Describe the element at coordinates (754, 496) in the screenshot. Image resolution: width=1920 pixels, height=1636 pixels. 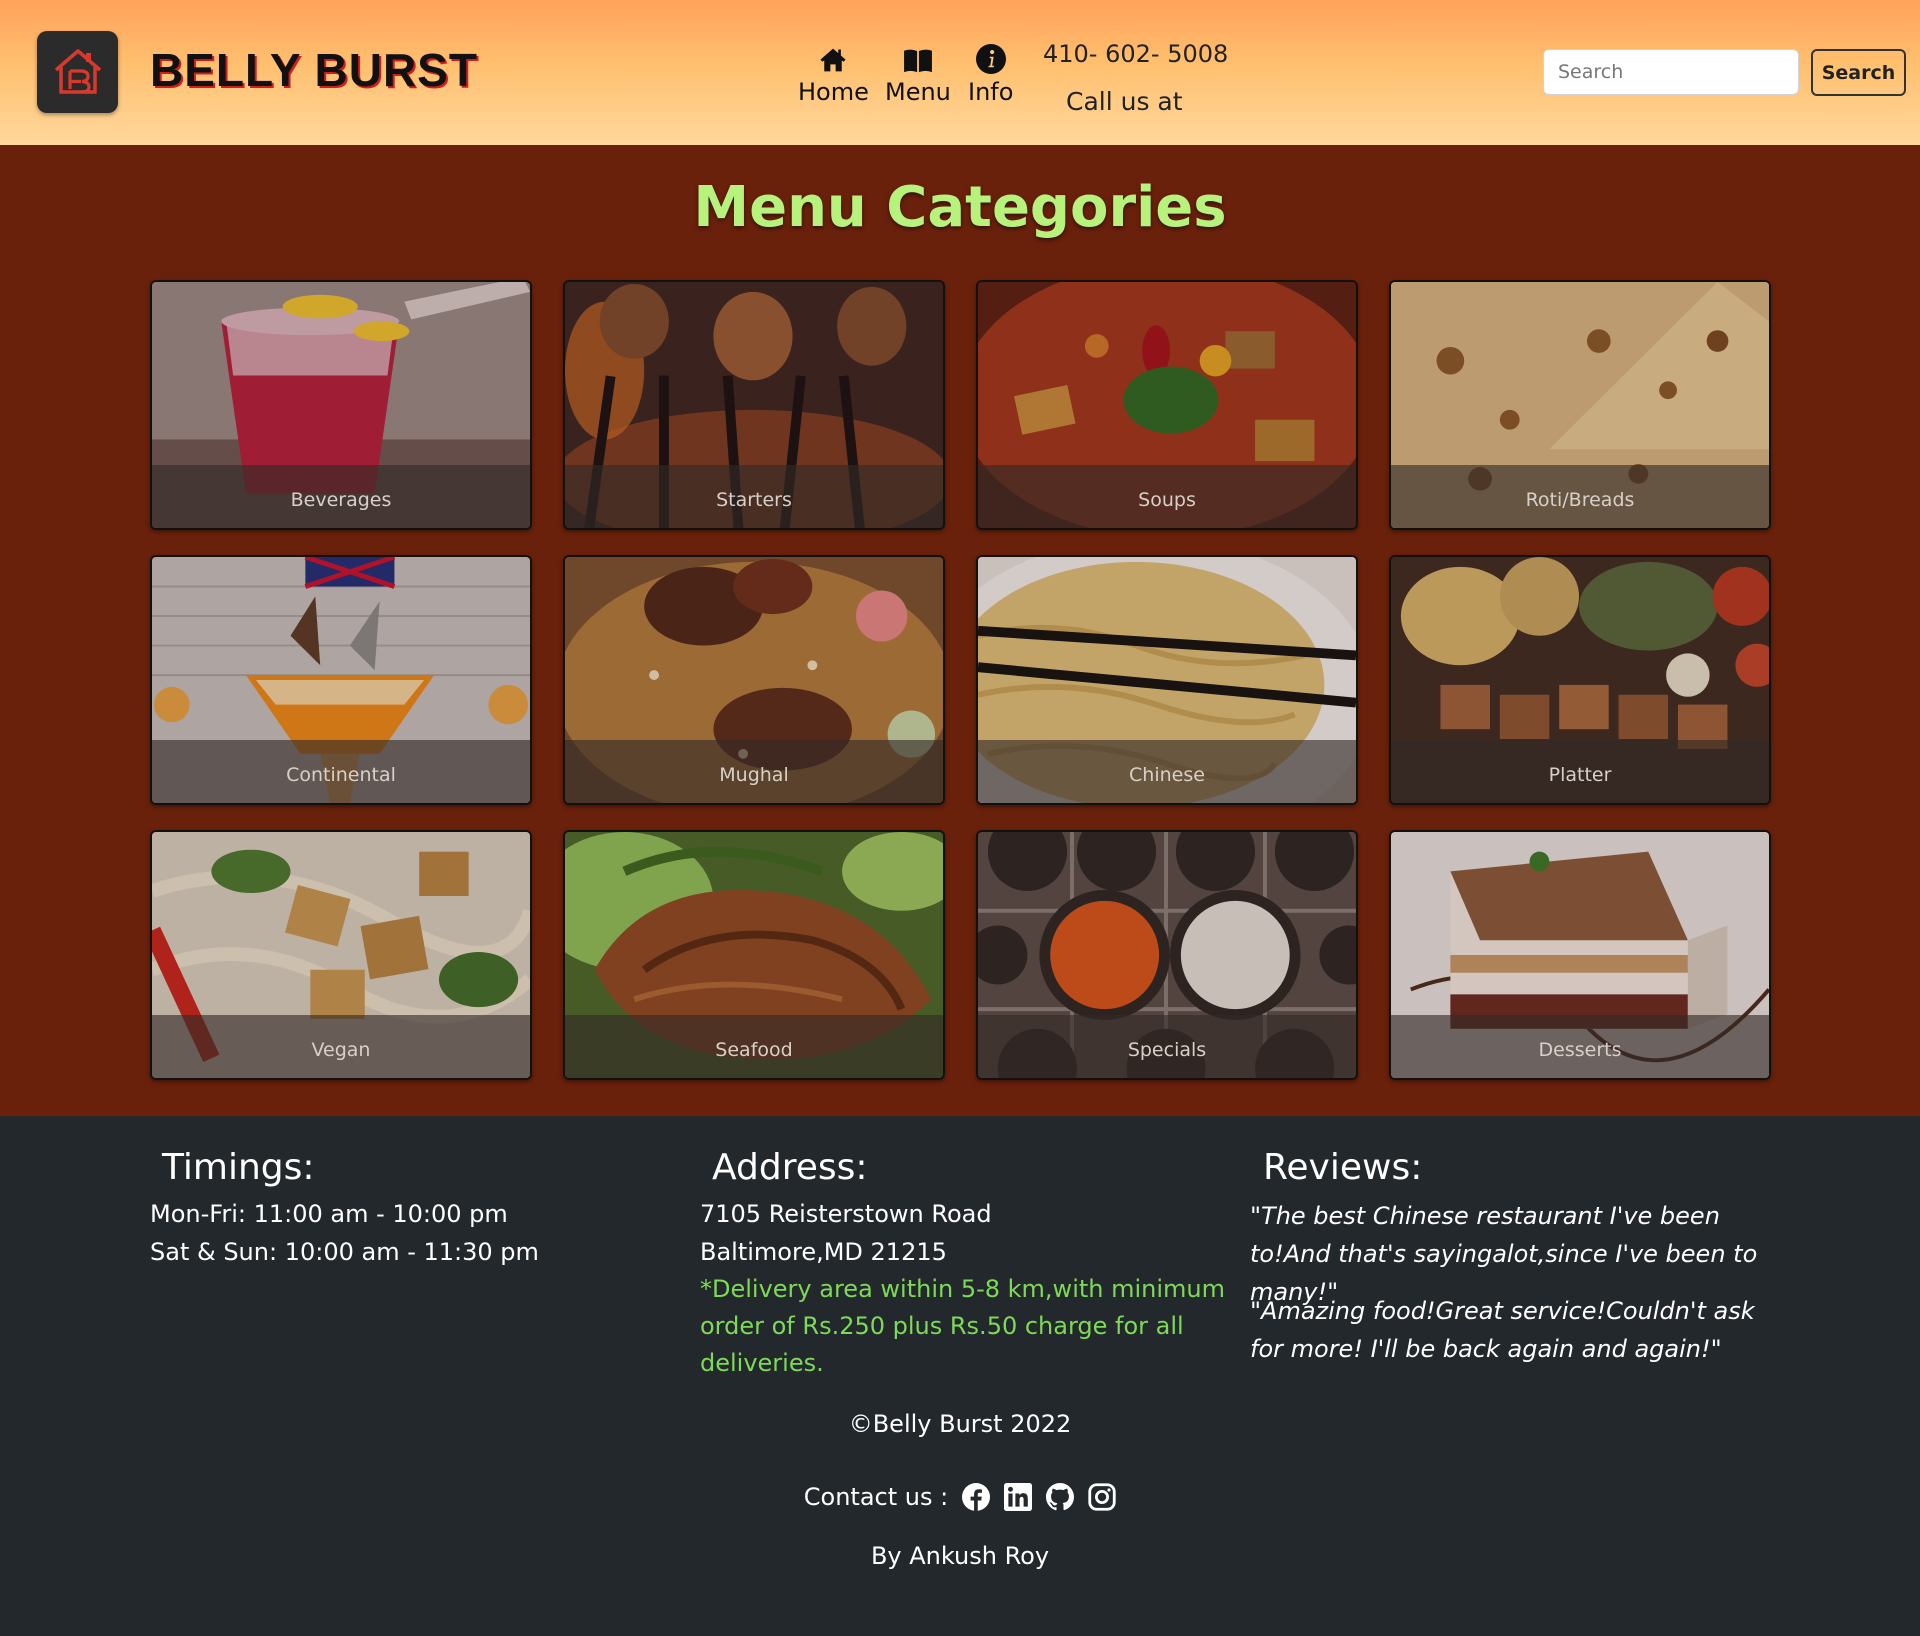
I see `category-label: Starters` at that location.